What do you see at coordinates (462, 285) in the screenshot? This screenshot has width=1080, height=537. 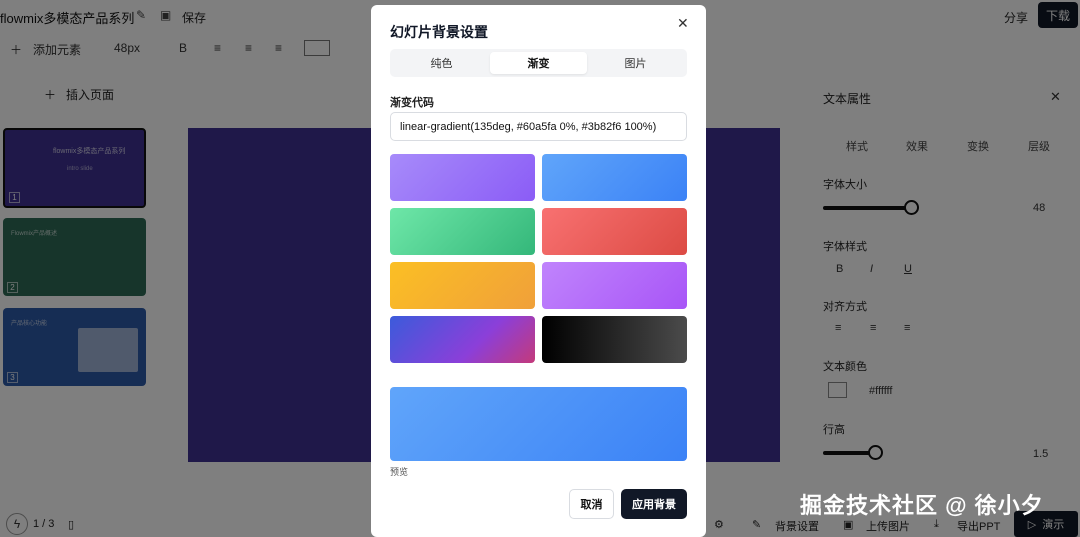 I see `gradient-preset-orange` at bounding box center [462, 285].